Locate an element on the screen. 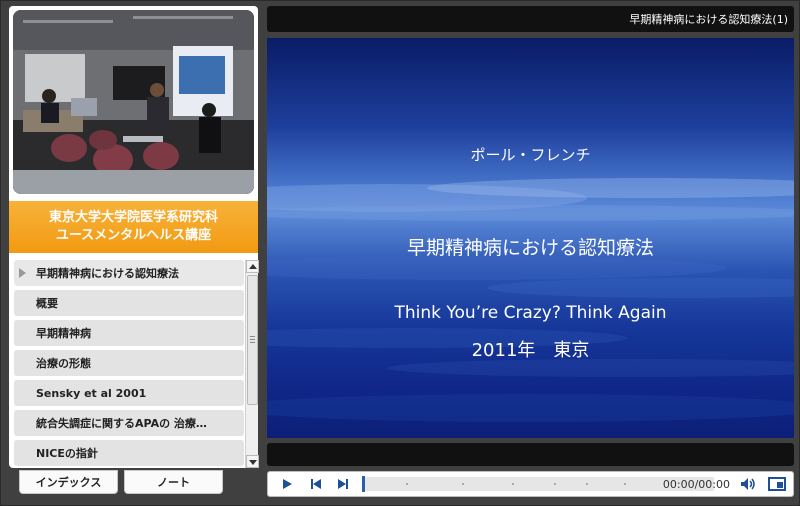 This screenshot has width=800, height=506. layout-icon is located at coordinates (777, 484).